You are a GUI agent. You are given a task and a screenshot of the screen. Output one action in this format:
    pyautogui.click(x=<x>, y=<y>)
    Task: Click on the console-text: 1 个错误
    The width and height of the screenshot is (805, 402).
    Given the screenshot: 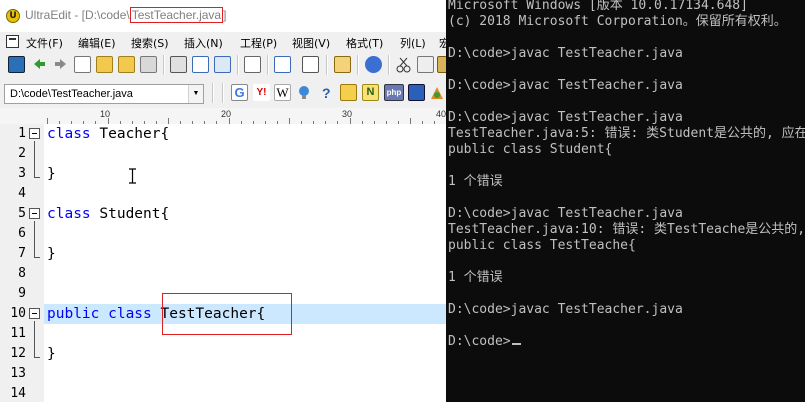 What is the action you would take?
    pyautogui.click(x=475, y=277)
    